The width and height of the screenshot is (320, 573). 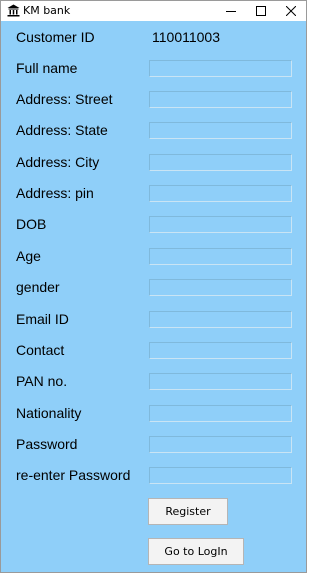 I want to click on address-street-label: Address: Street, so click(x=64, y=99).